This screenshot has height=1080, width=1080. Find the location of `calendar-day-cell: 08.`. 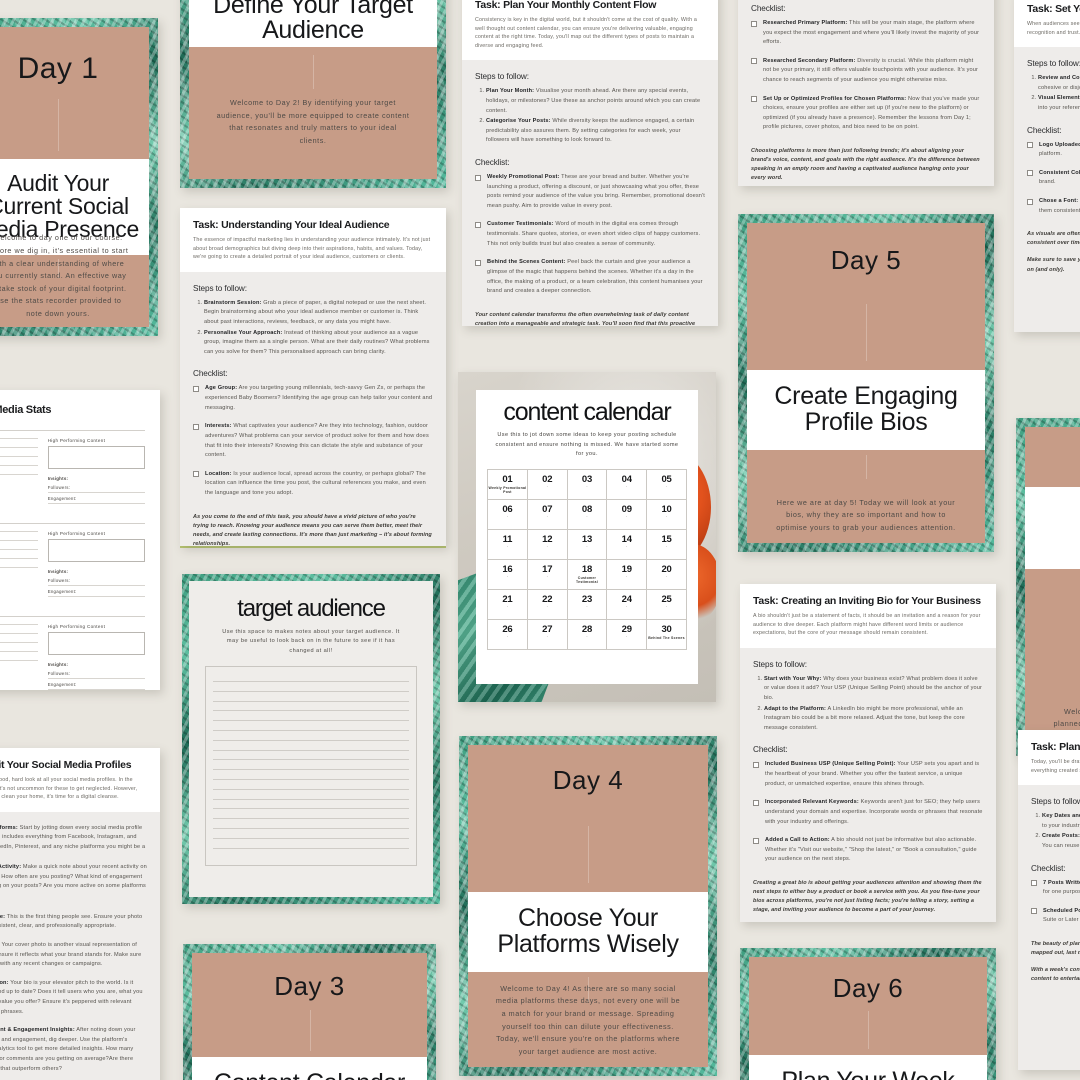

calendar-day-cell: 08. is located at coordinates (587, 514).